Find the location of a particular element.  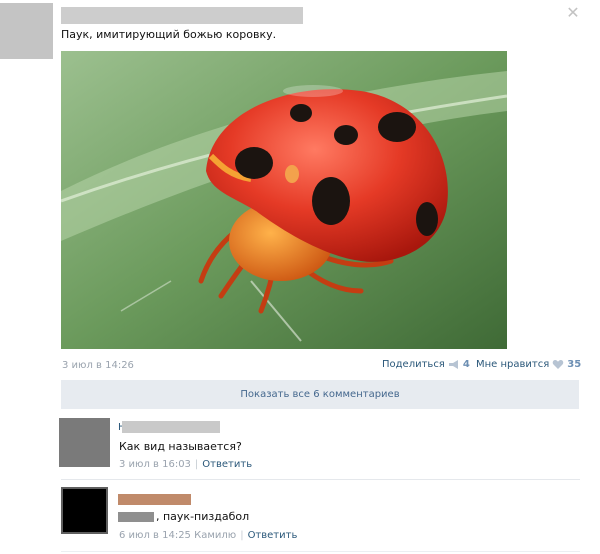

like-label: Мне нравится is located at coordinates (513, 364).